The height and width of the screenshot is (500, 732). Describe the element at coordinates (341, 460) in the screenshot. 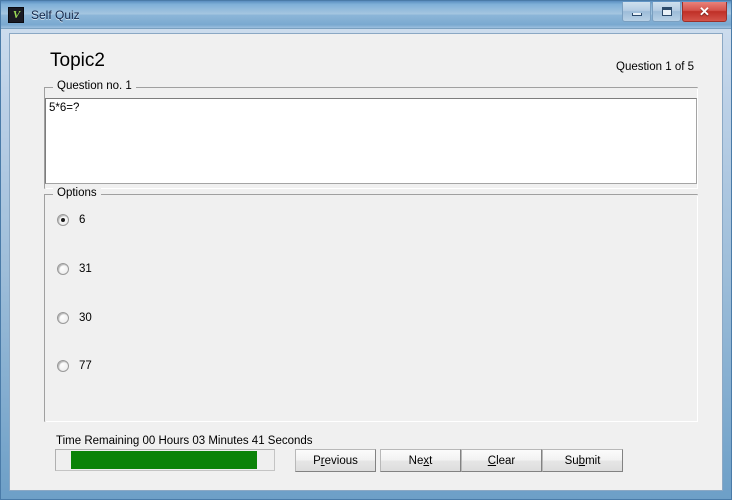

I see `previous-button-label-post: evious` at that location.